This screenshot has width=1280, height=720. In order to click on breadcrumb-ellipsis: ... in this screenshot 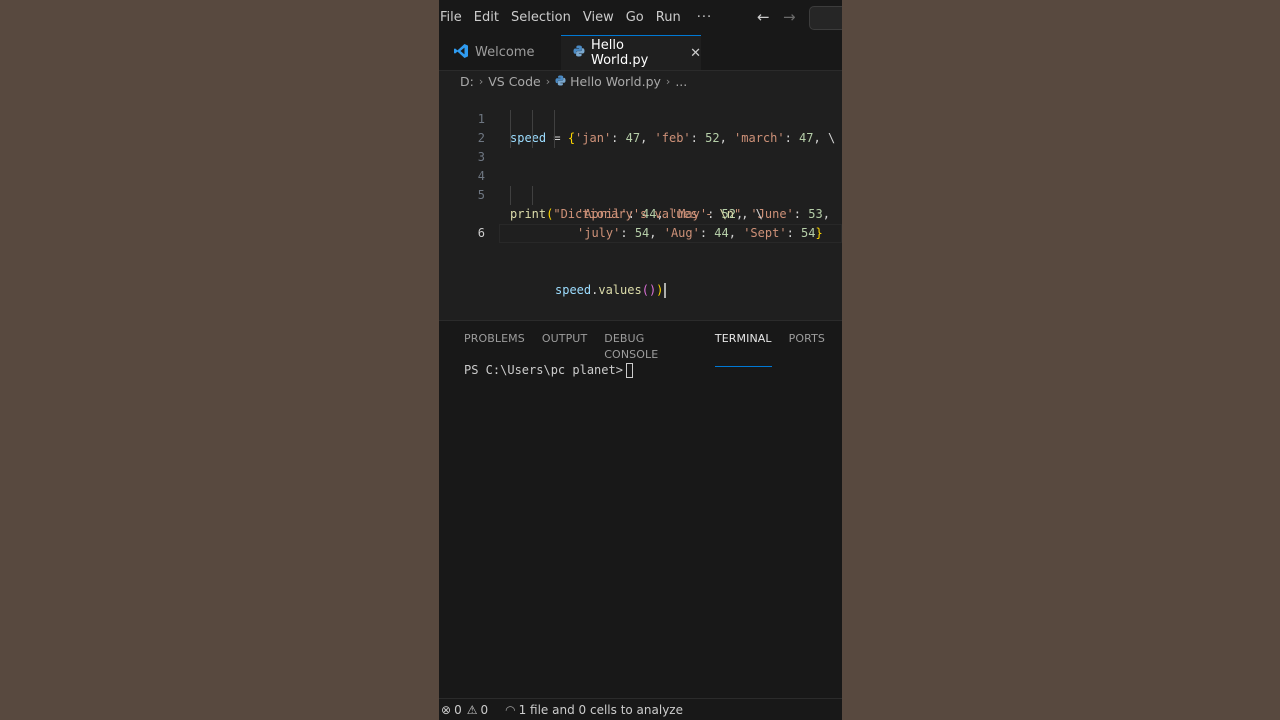, I will do `click(681, 81)`.